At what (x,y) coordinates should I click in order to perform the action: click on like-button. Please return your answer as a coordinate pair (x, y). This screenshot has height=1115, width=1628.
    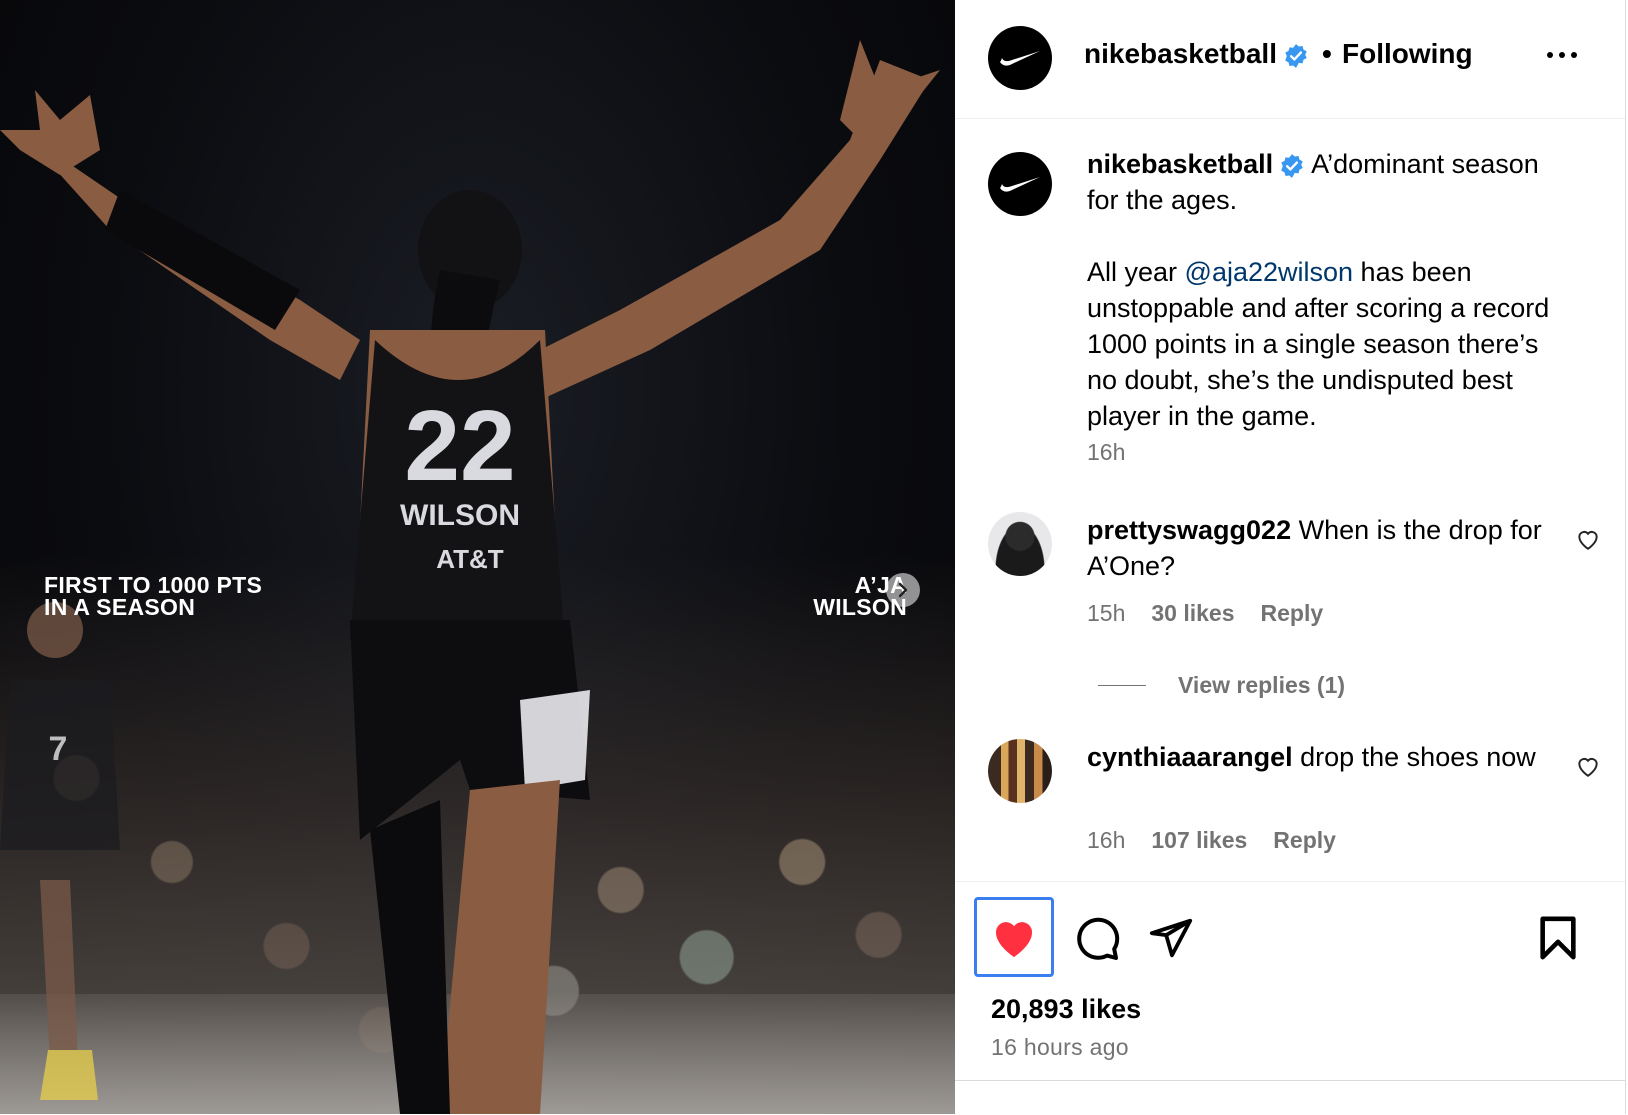
    Looking at the image, I should click on (1014, 937).